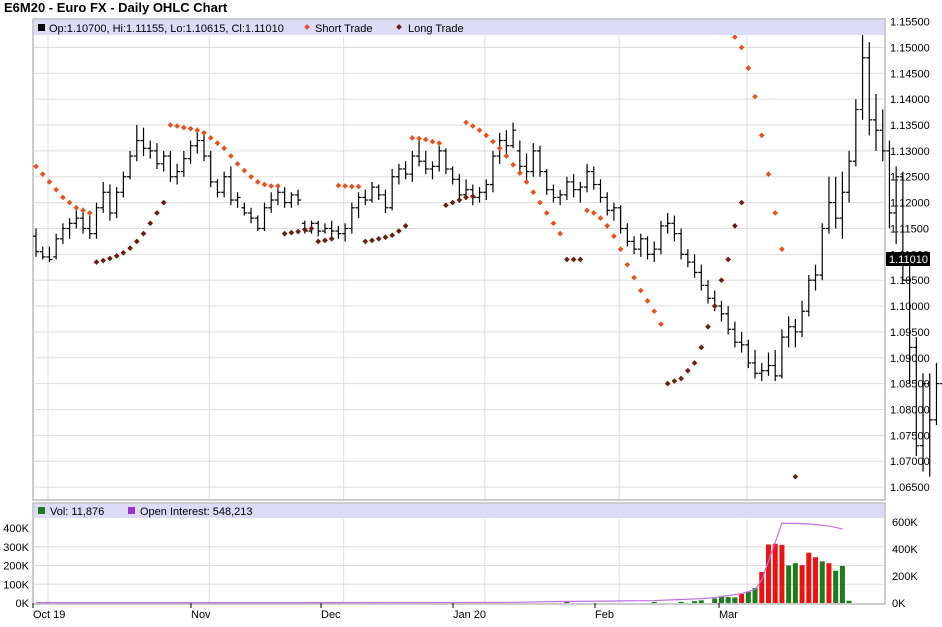 This screenshot has height=627, width=942. I want to click on price-tick-label: 1.15000, so click(910, 48).